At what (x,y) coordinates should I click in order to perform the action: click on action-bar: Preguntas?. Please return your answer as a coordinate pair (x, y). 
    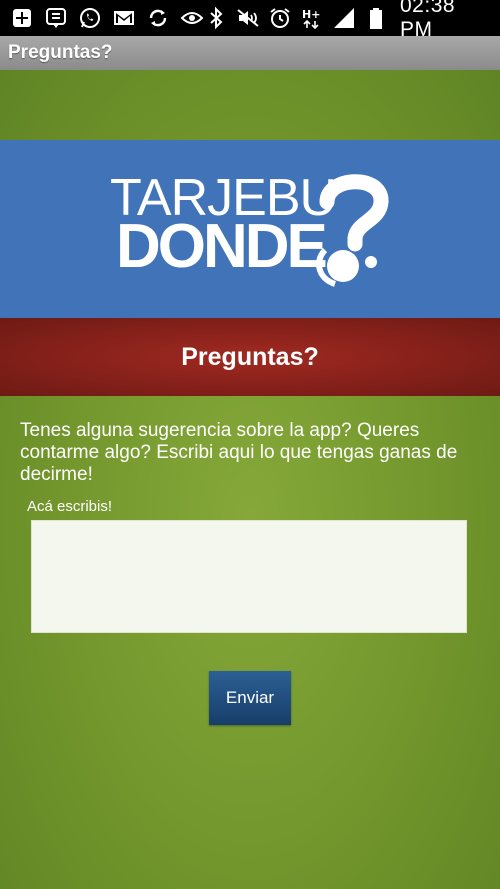
    Looking at the image, I should click on (250, 53).